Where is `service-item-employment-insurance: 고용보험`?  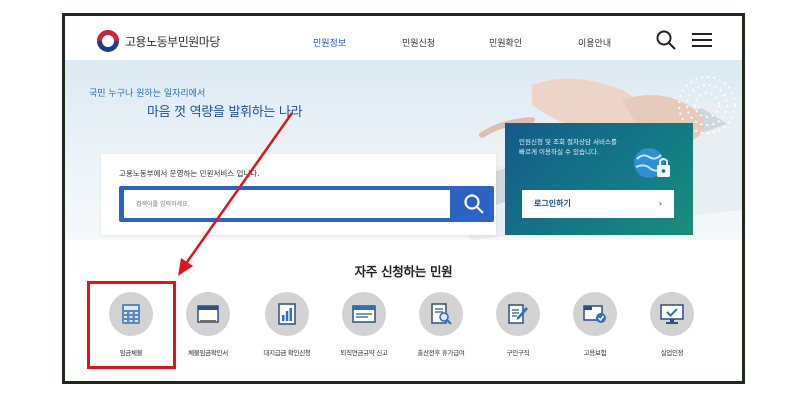
service-item-employment-insurance: 고용보험 is located at coordinates (595, 324).